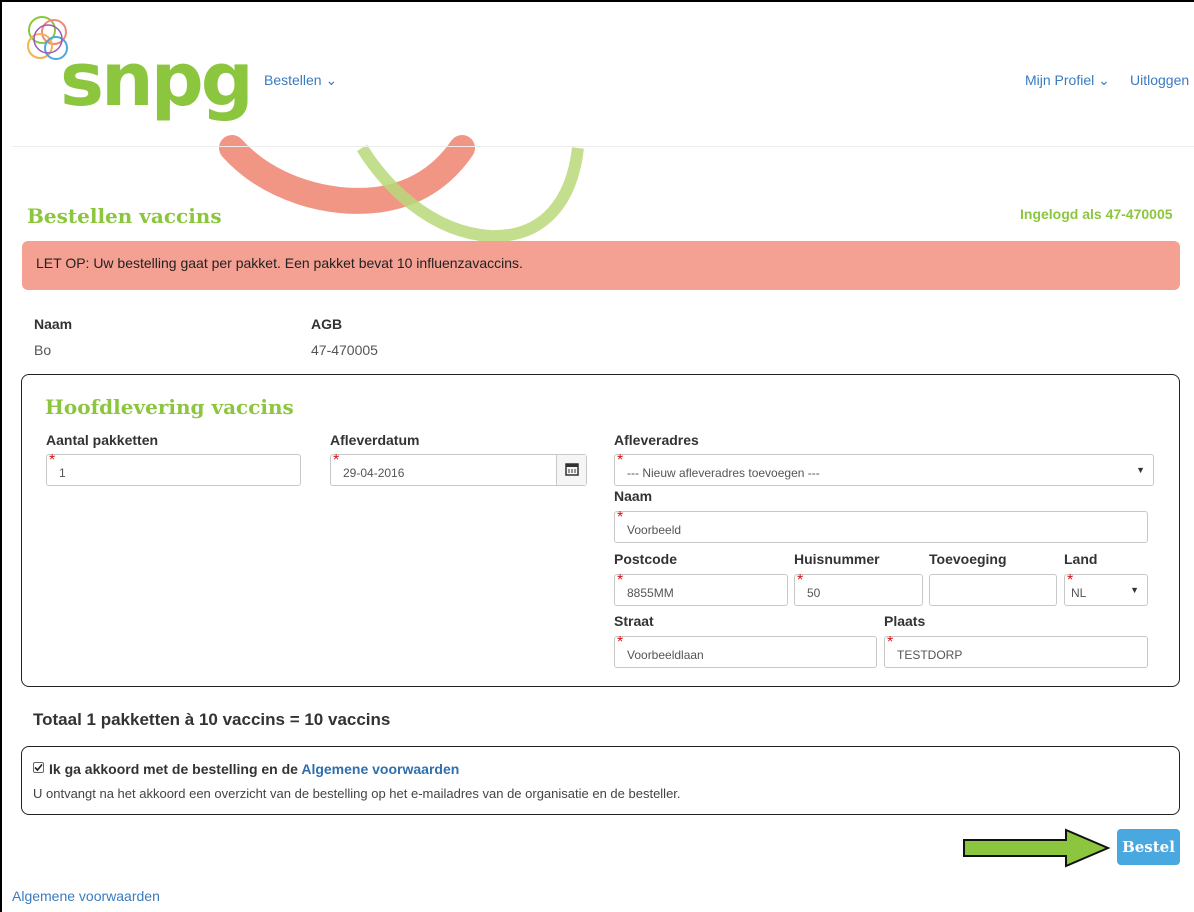 The height and width of the screenshot is (912, 1194). Describe the element at coordinates (968, 559) in the screenshot. I see `toevoeging-label: Toevoeging` at that location.